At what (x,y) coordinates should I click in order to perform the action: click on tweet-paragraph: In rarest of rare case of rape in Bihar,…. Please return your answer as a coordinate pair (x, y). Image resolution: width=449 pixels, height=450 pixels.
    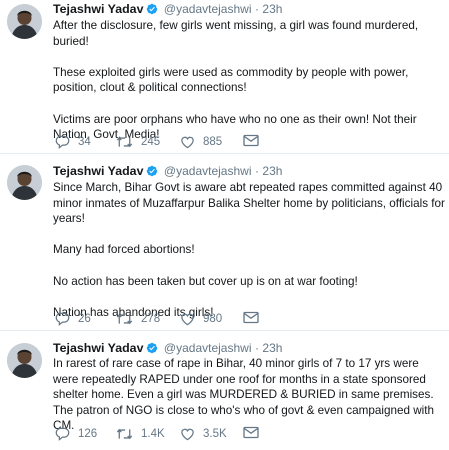
    Looking at the image, I should click on (243, 395).